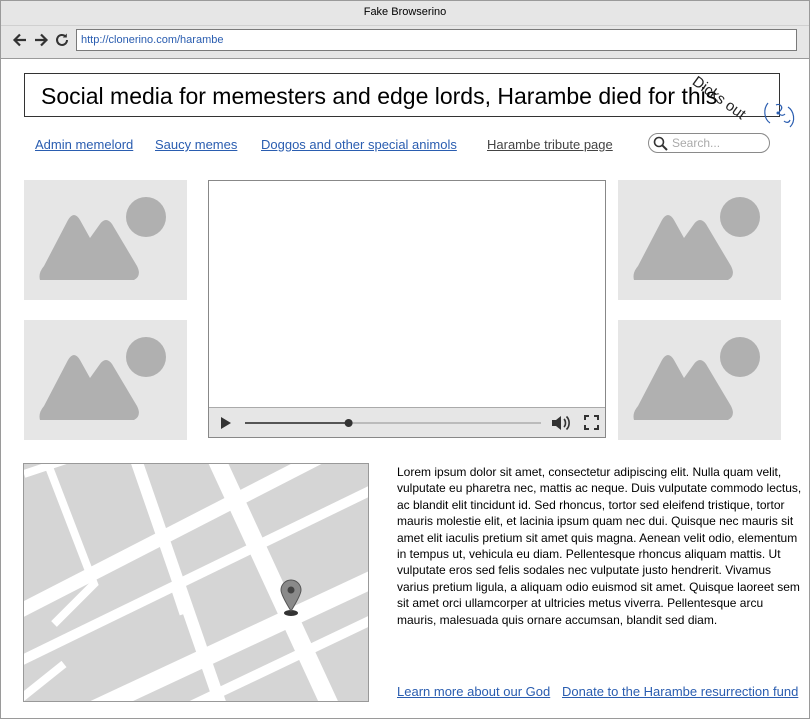  I want to click on video-controls, so click(407, 422).